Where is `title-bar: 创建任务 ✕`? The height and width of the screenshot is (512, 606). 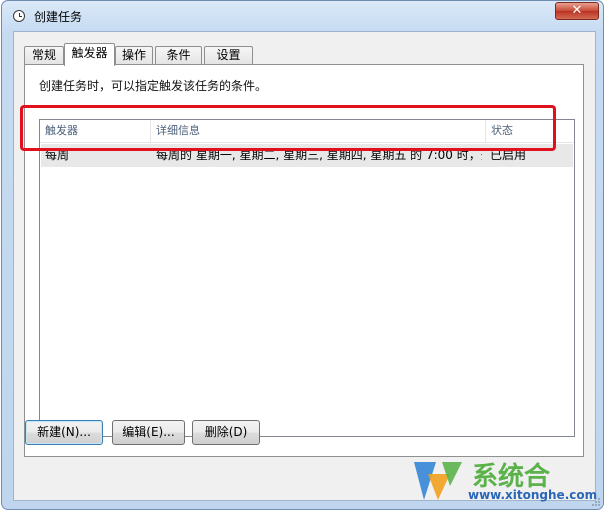
title-bar: 创建任务 ✕ is located at coordinates (302, 16).